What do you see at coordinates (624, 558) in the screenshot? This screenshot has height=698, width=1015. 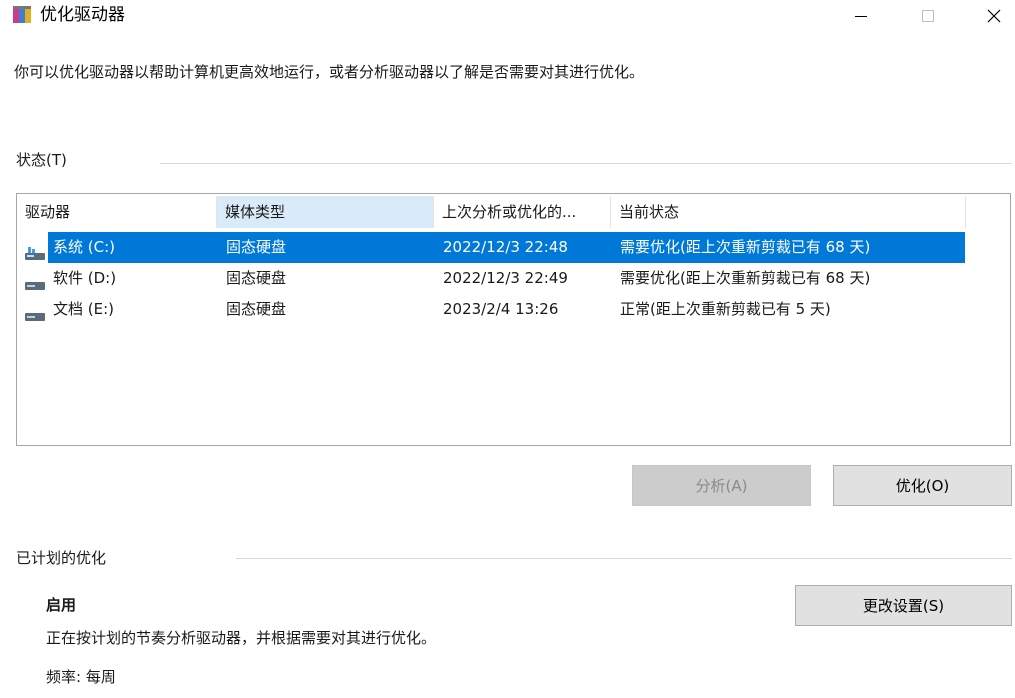 I see `scheduled-divider` at bounding box center [624, 558].